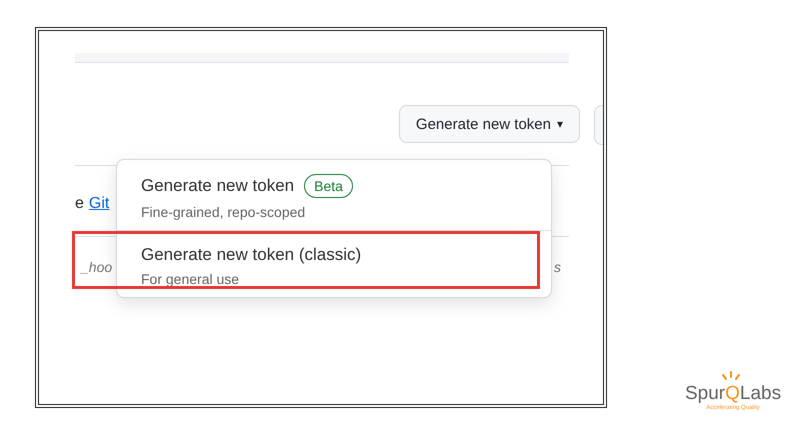 The image size is (800, 437). What do you see at coordinates (560, 124) in the screenshot?
I see `caret-icon: ▾` at bounding box center [560, 124].